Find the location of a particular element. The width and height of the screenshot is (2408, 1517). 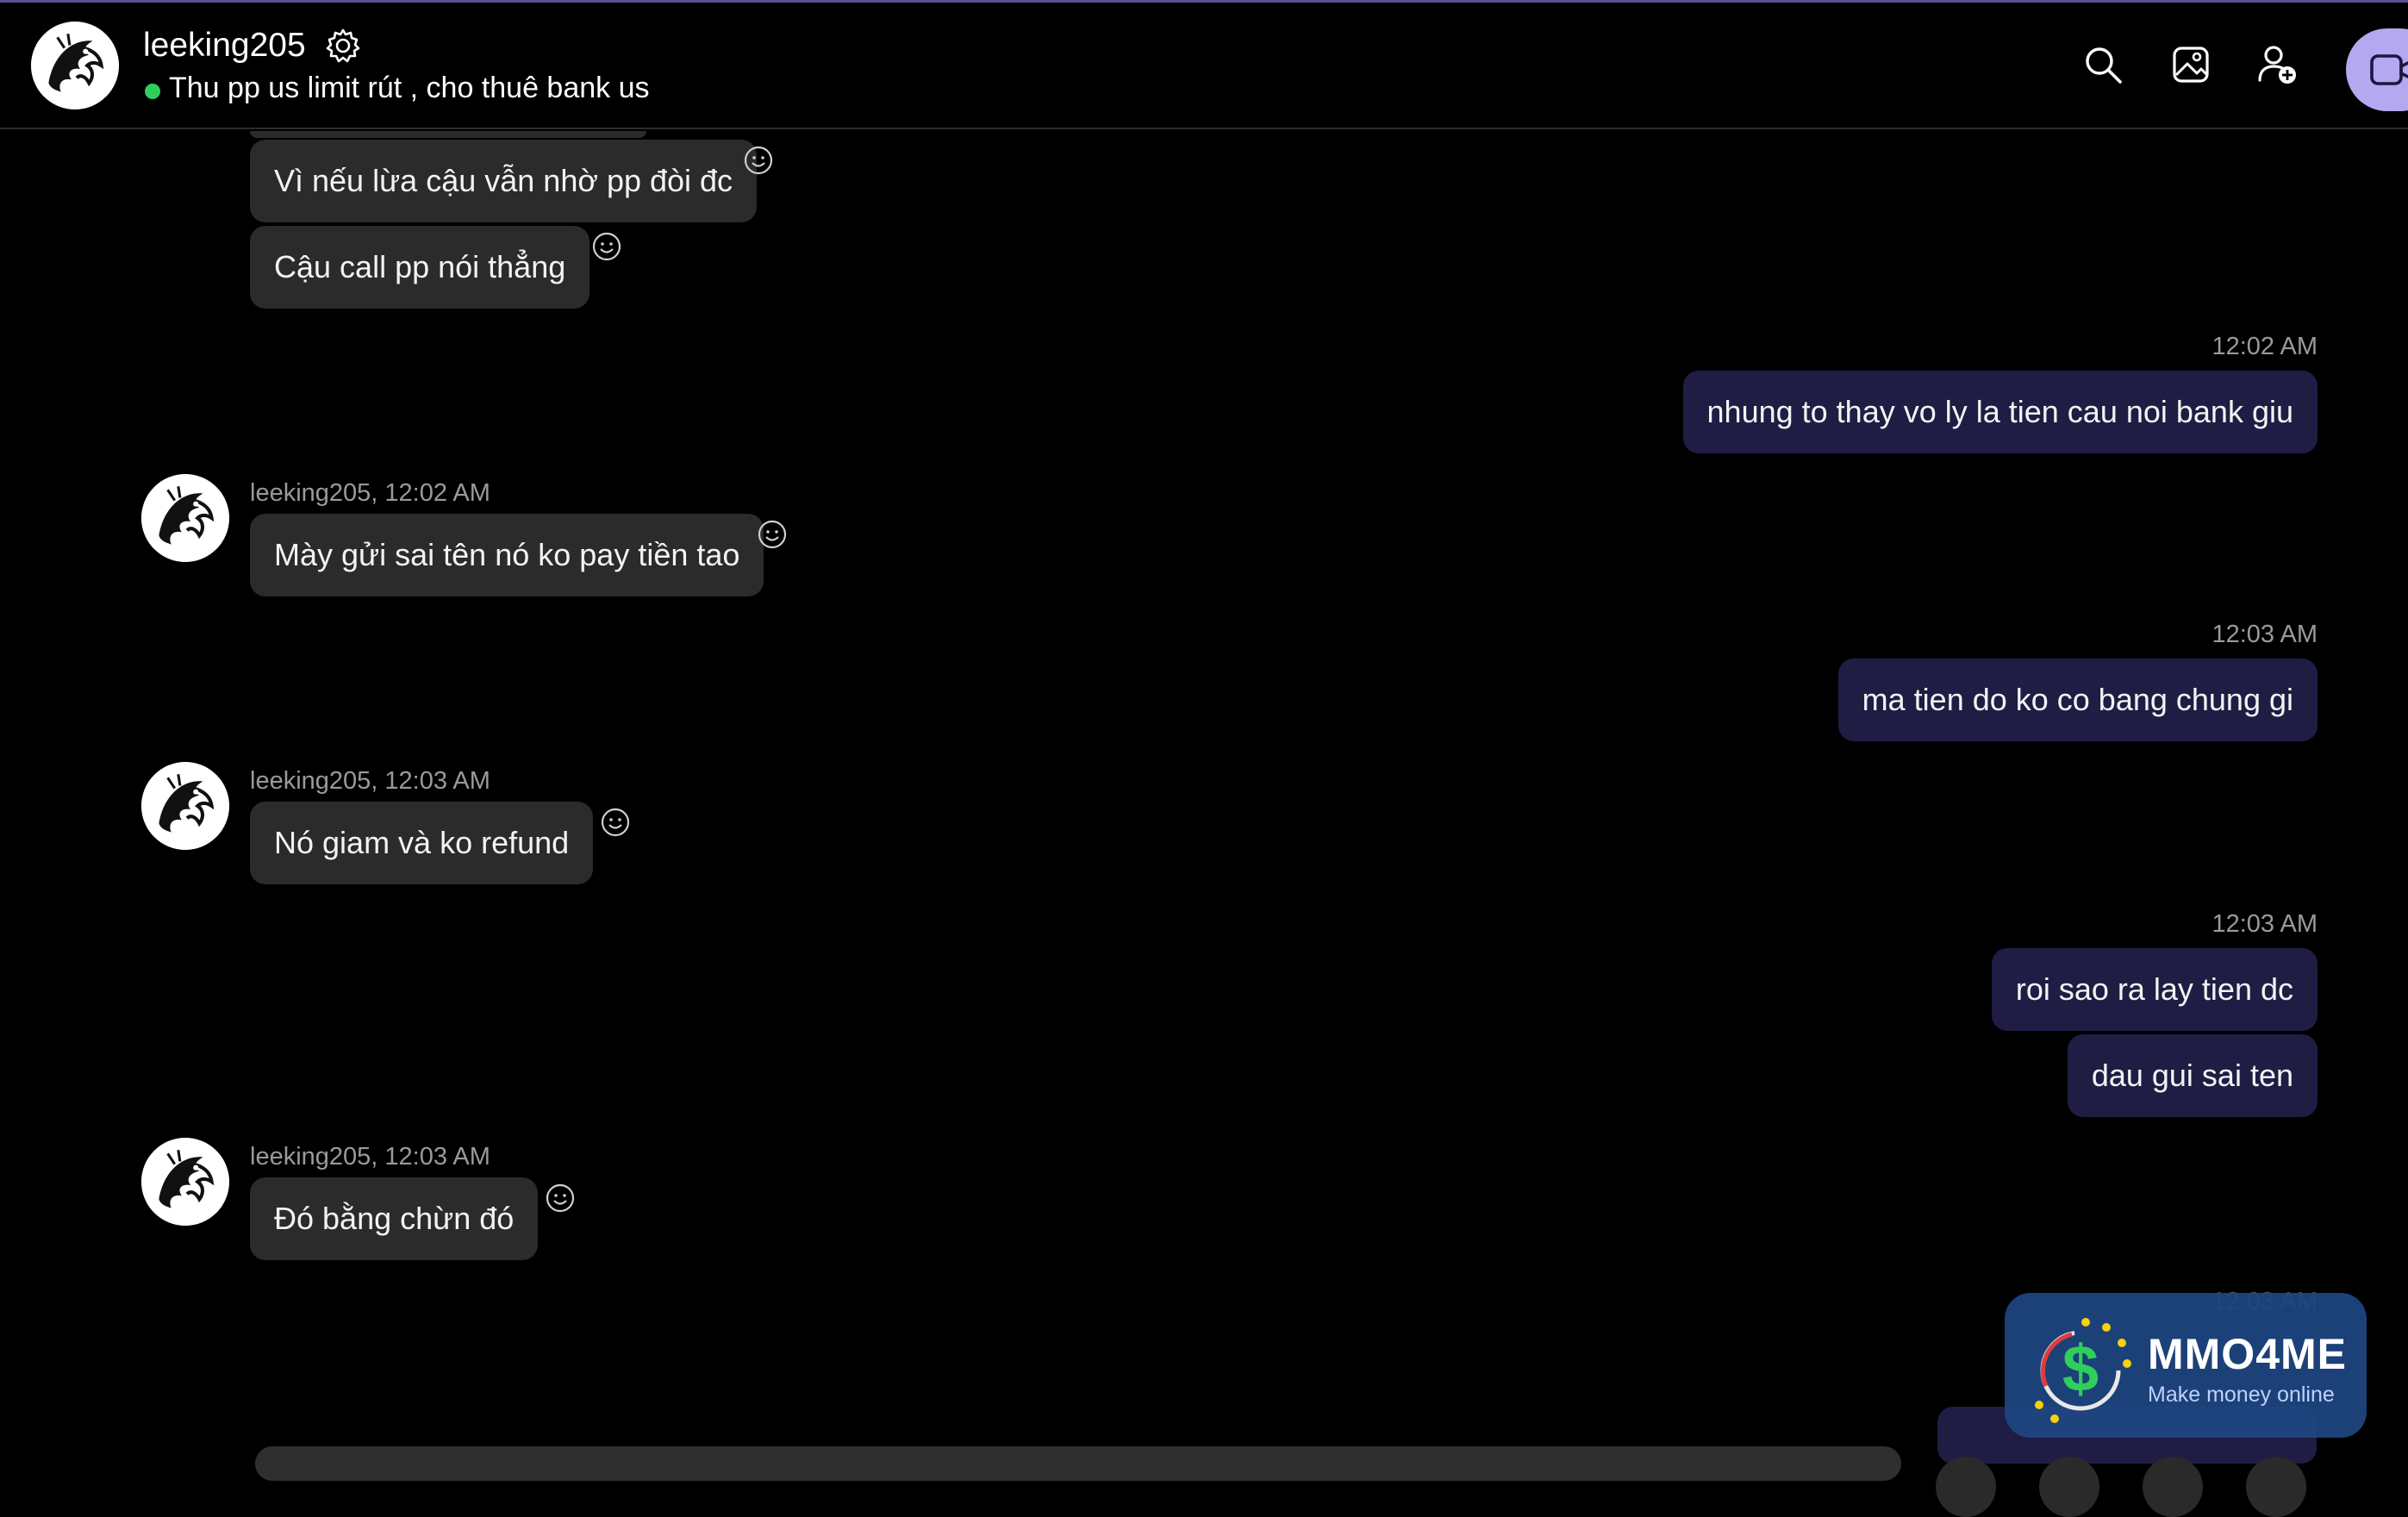

add-user-icon is located at coordinates (2277, 64).